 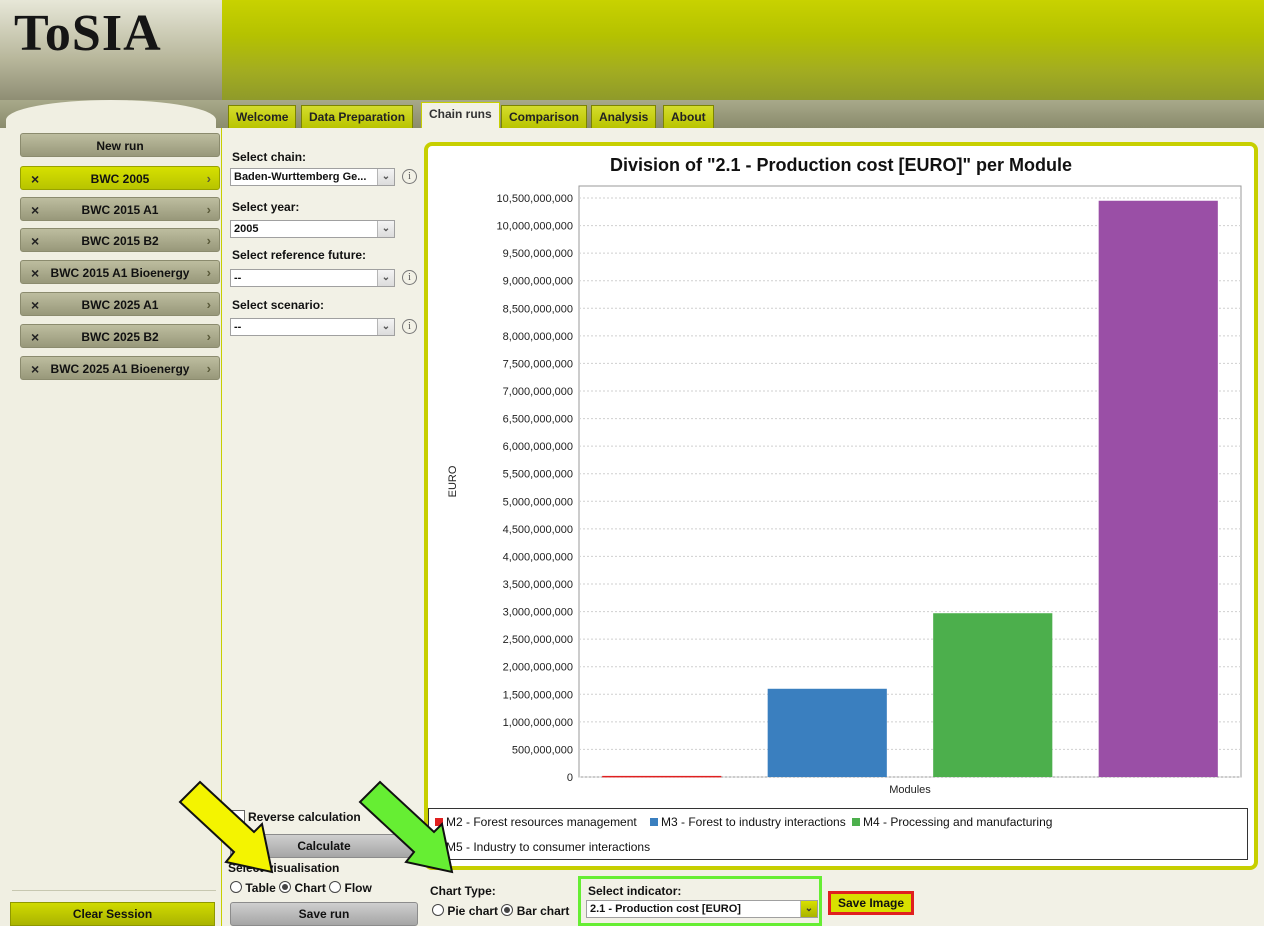 I want to click on select-indicator-value: 2.1 - Production cost [EURO], so click(x=665, y=909).